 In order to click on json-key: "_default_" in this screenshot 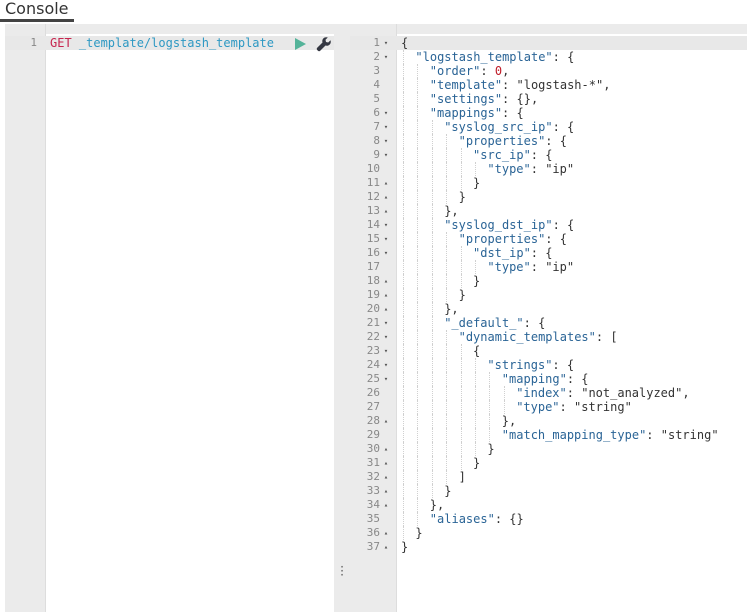, I will do `click(484, 323)`.